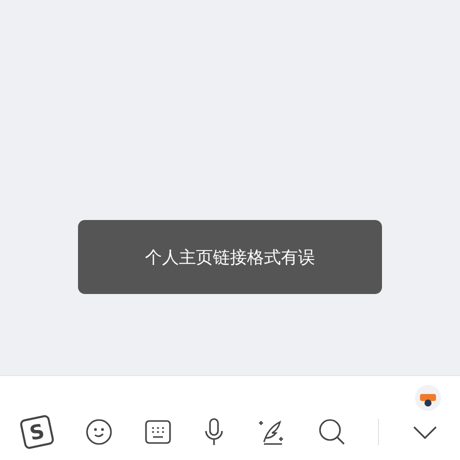  I want to click on quill-icon, so click(272, 432).